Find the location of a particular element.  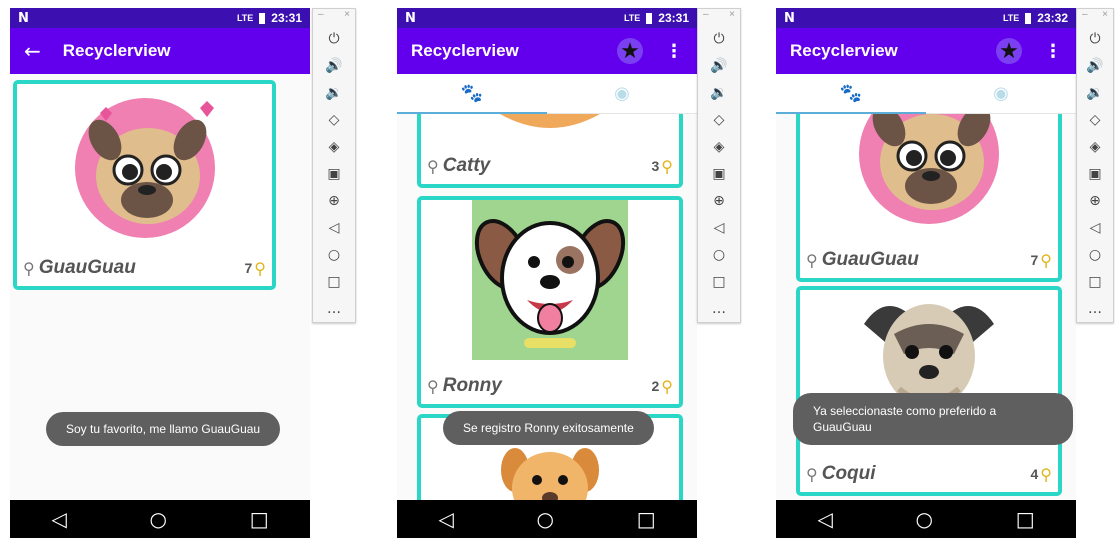

status-bar: N LTE 23:31 is located at coordinates (160, 18).